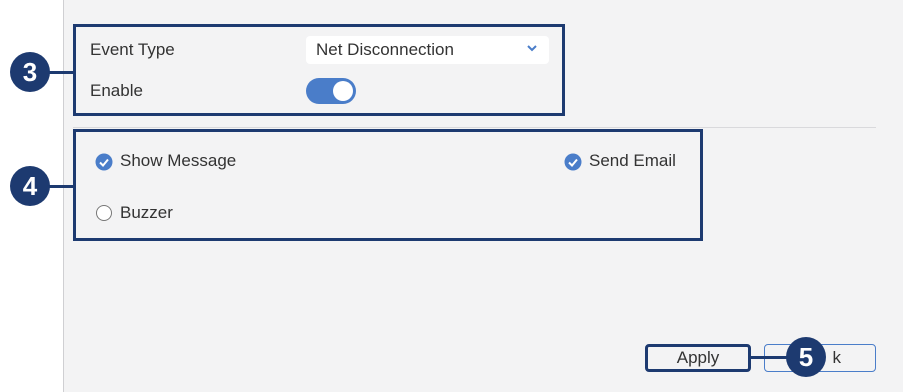  I want to click on back-button-label: k, so click(837, 357).